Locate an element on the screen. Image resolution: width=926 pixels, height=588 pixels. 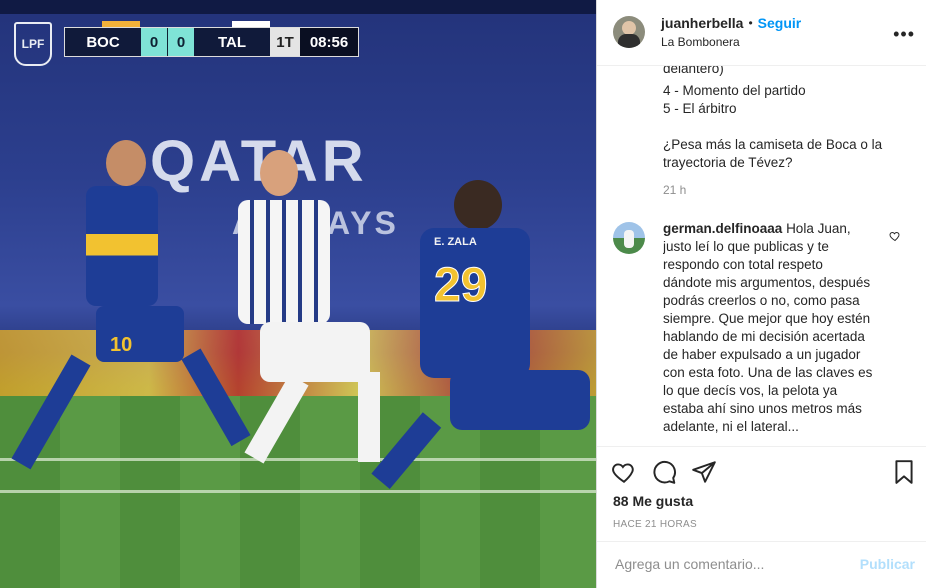
commenter-avatar is located at coordinates (629, 238).